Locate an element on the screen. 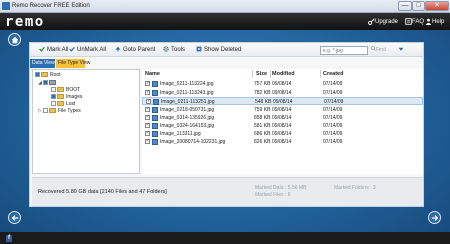 Image resolution: width=450 pixels, height=244 pixels. column-name: Name is located at coordinates (152, 74).